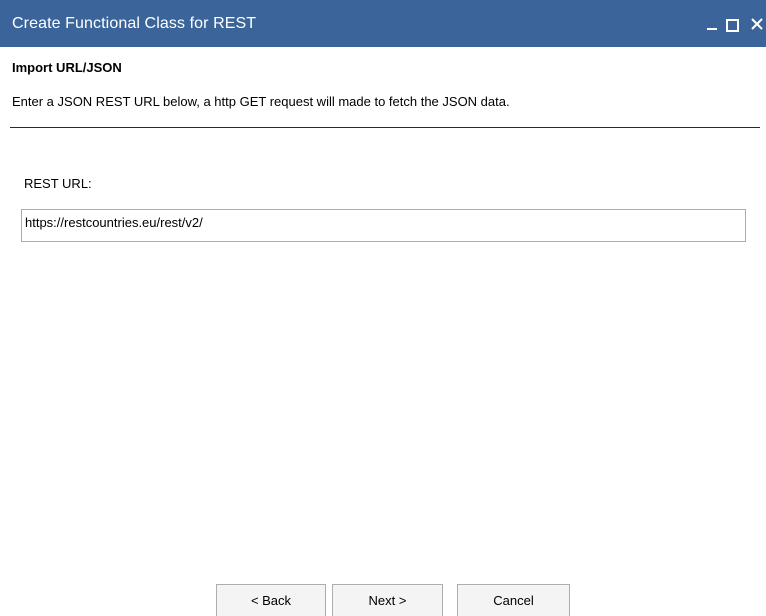  What do you see at coordinates (756, 23) in the screenshot?
I see `close-icon` at bounding box center [756, 23].